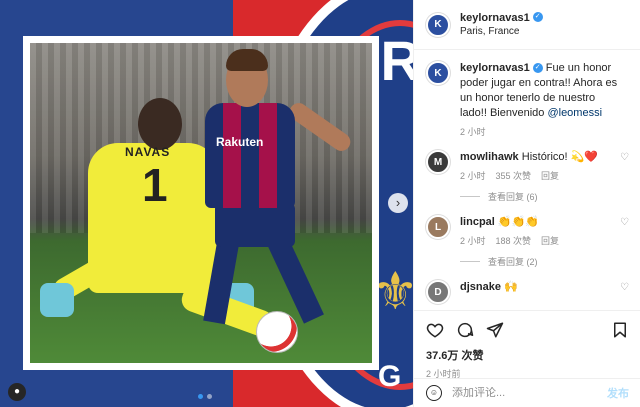  I want to click on list-item: D djsnake 🙌 ♡, so click(527, 292).